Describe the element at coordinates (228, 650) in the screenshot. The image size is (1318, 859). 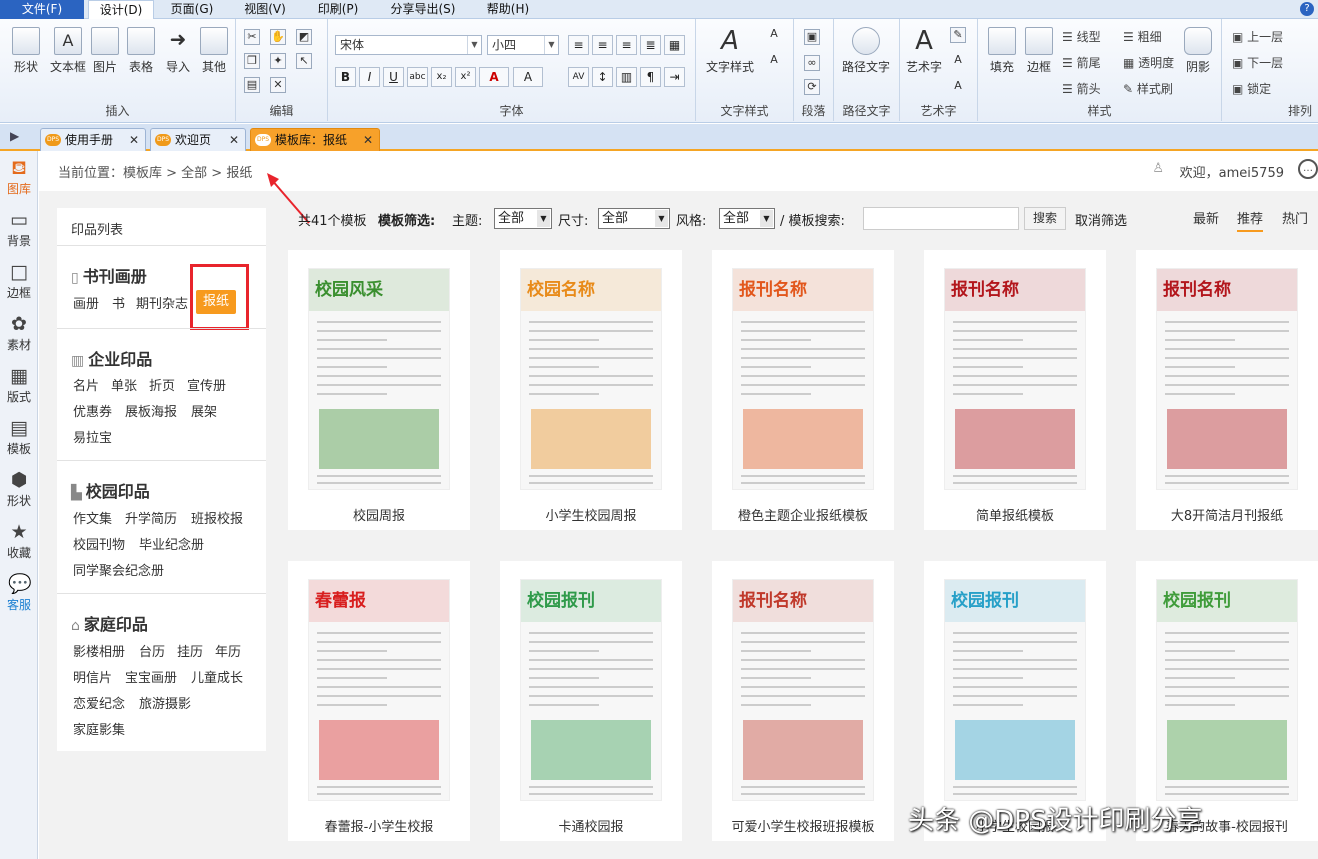
I see `cat-year-calendar: 年历` at that location.